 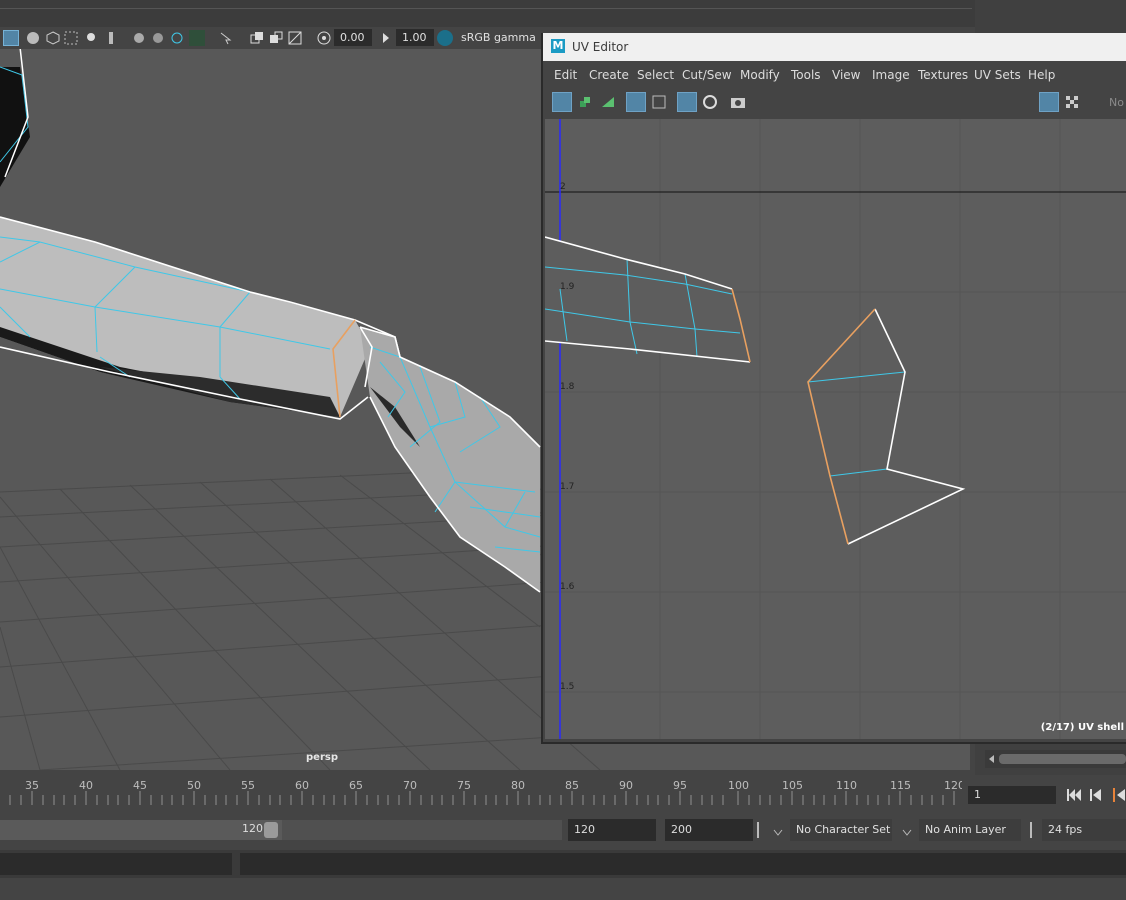 I want to click on uv-shell-status: (2/17) UV shell, so click(x=1082, y=727).